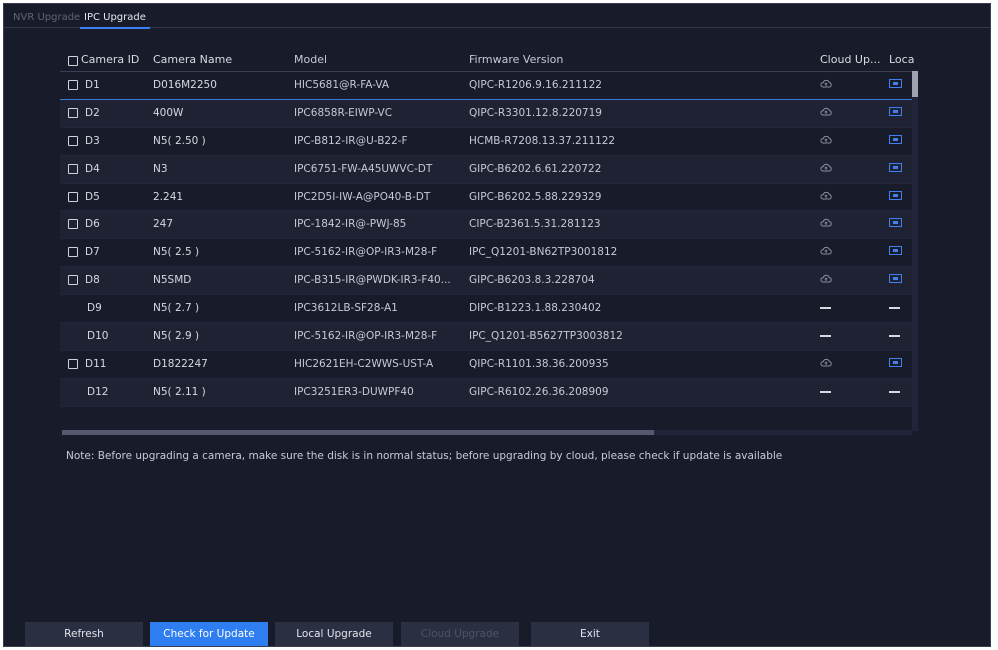  Describe the element at coordinates (334, 634) in the screenshot. I see `local-upgrade-button: Local Upgrade` at that location.